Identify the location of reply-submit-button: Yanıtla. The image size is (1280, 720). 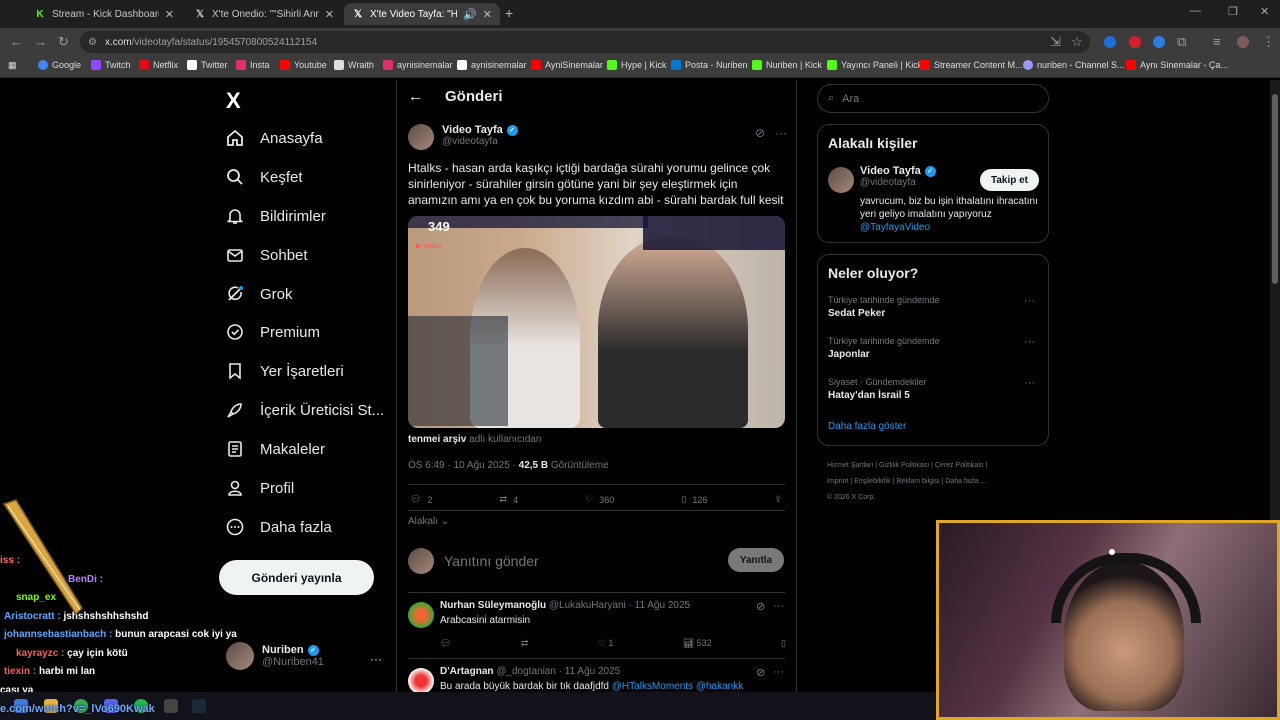
(756, 560).